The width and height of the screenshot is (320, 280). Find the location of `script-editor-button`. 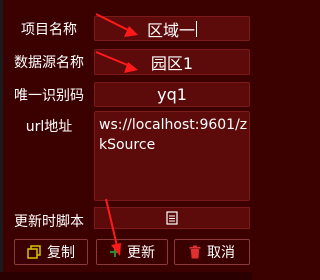

script-editor-button is located at coordinates (172, 218).